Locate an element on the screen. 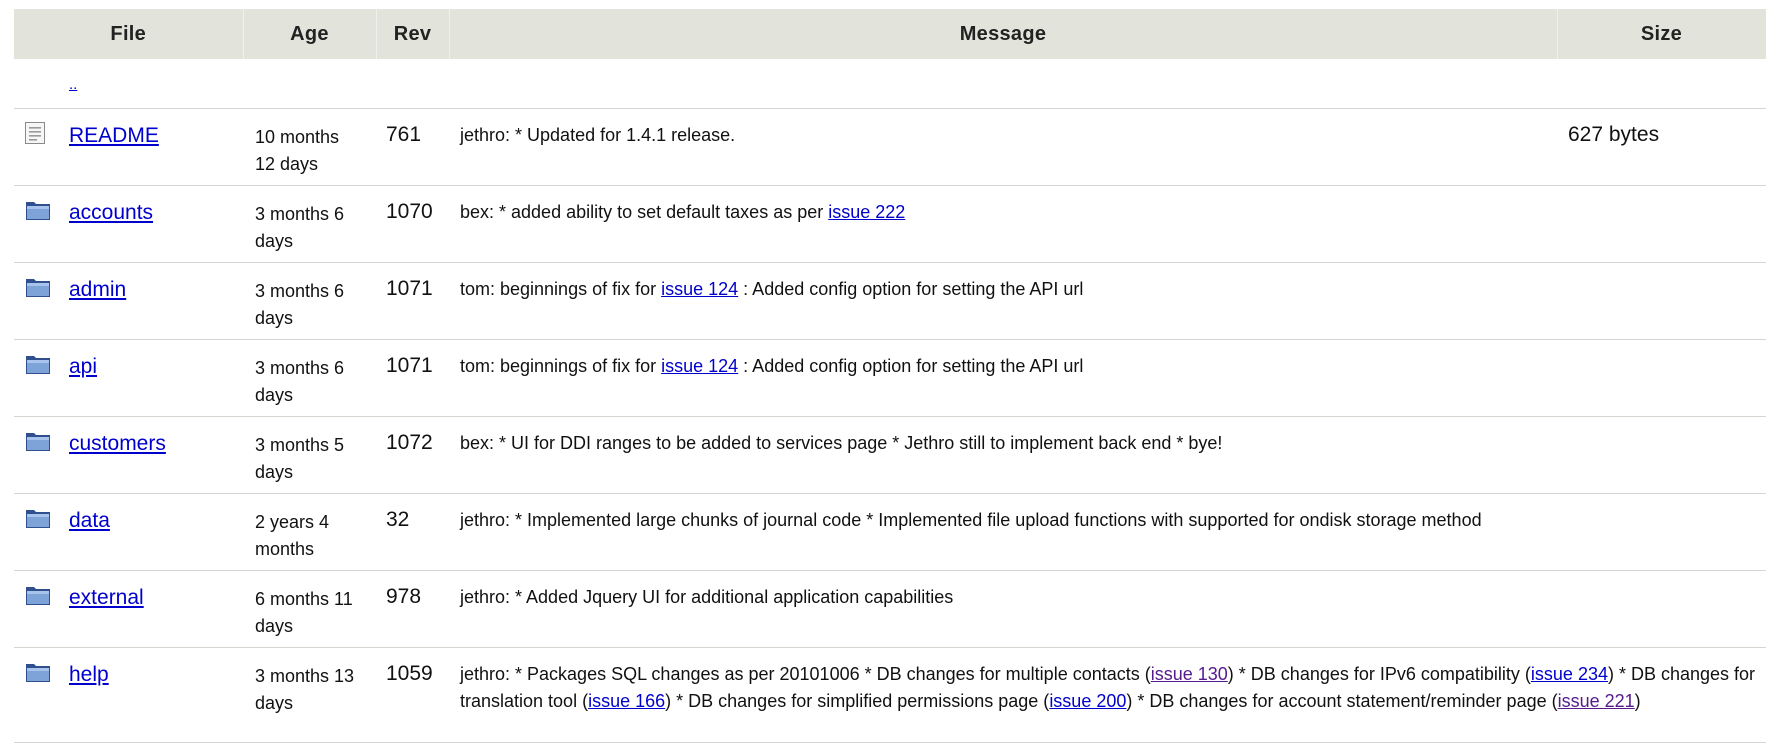 This screenshot has width=1766, height=743. size-value: 627 bytes is located at coordinates (1661, 147).